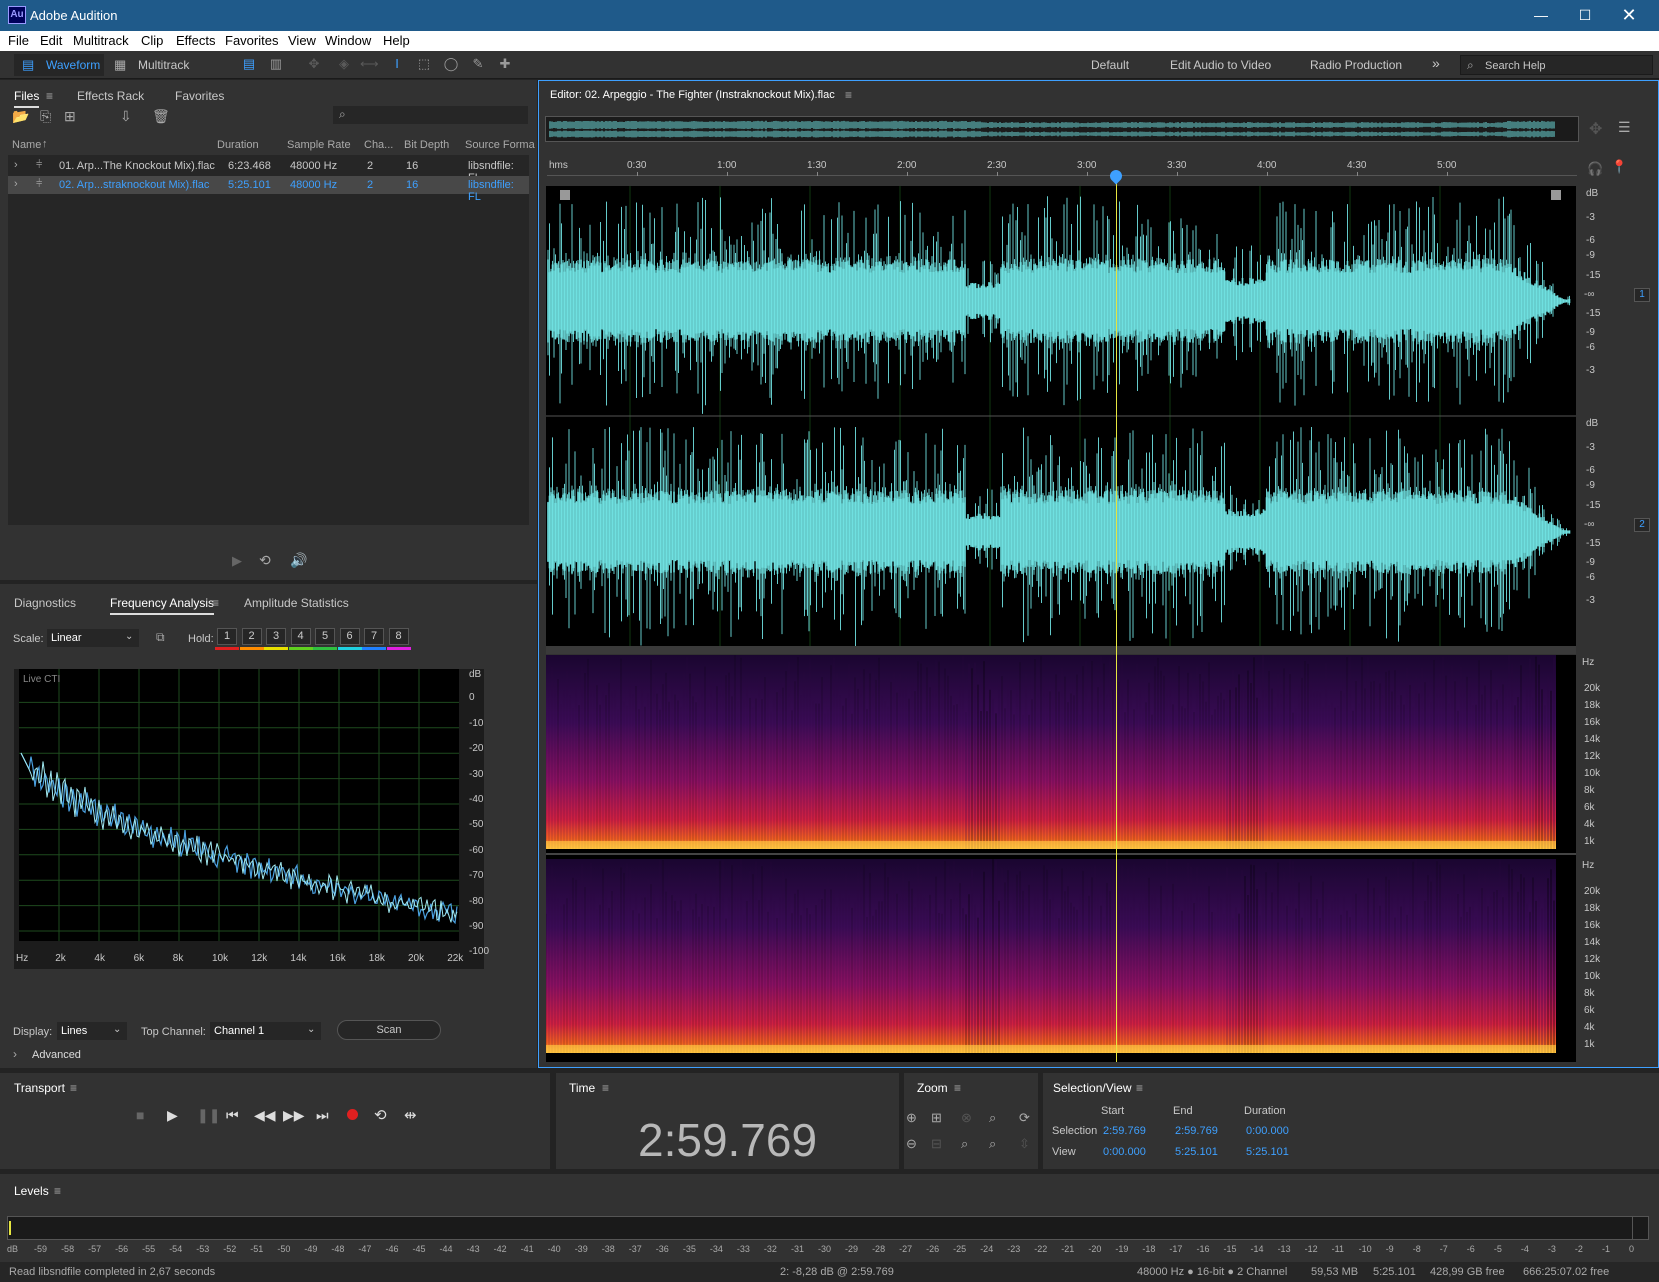  I want to click on selection-duration: 0:00.000, so click(1267, 1131).